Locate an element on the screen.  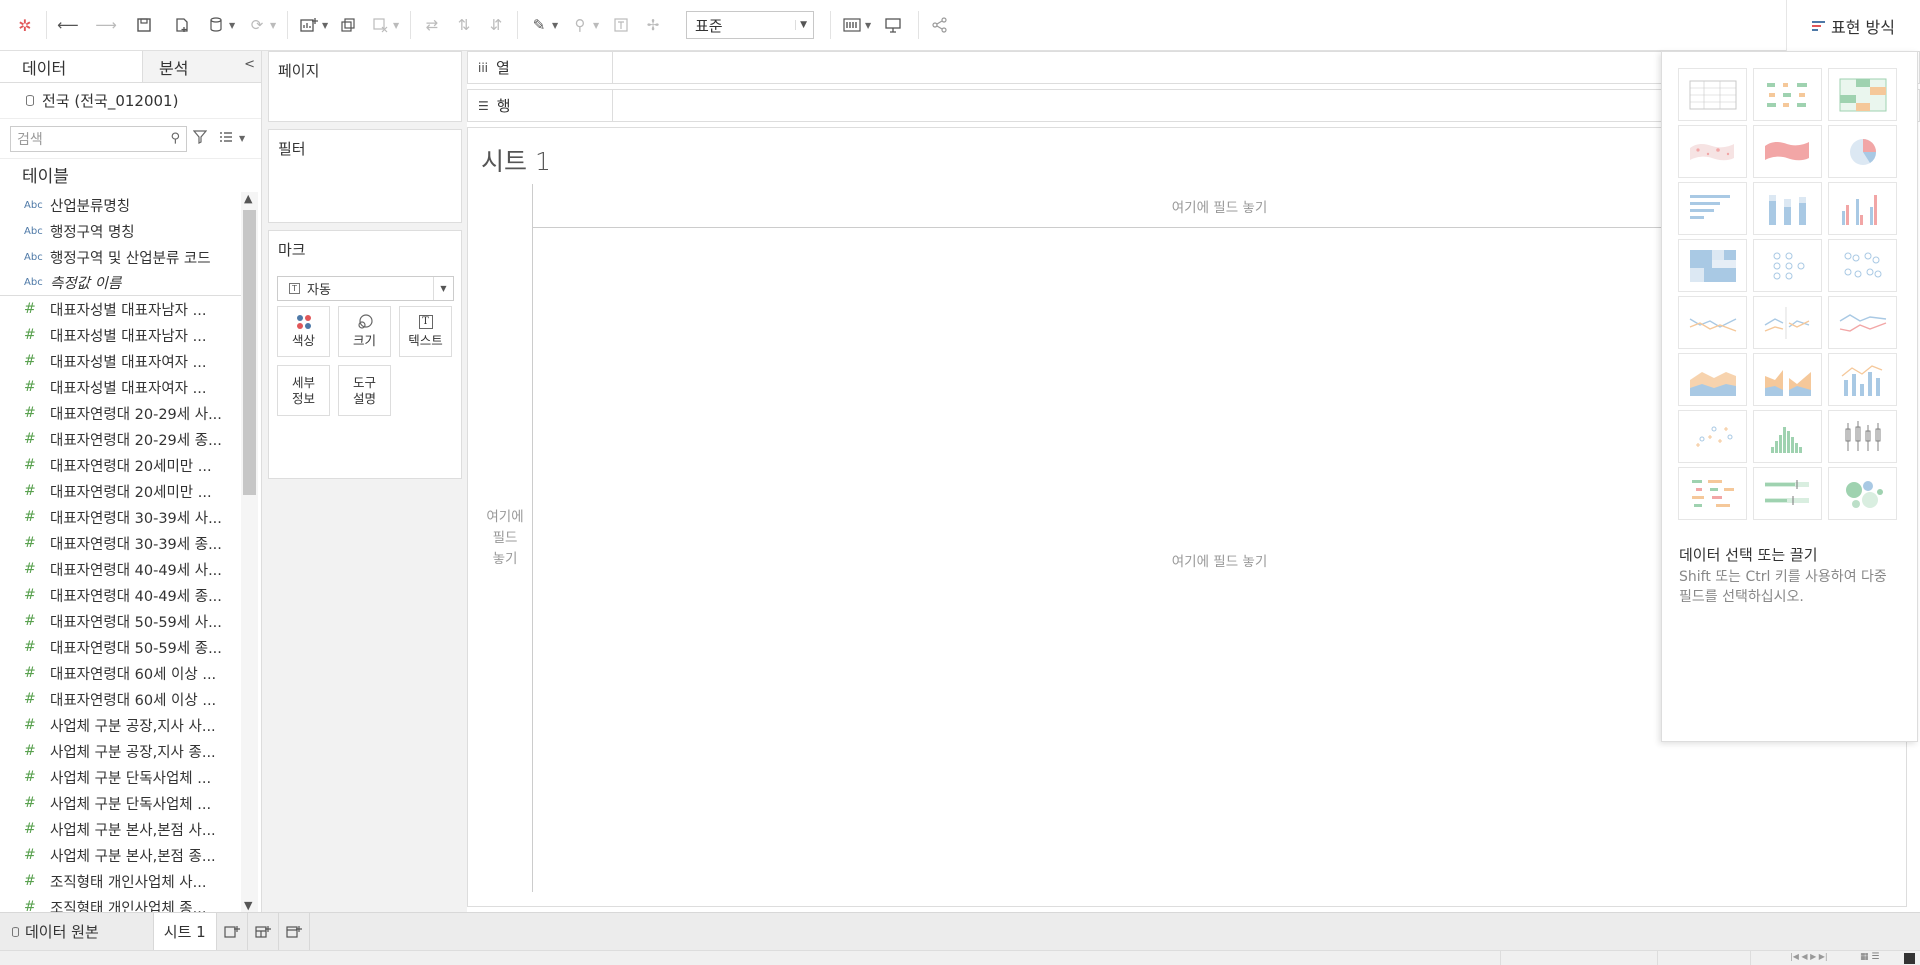
tab-analysis: 분석 < is located at coordinates (202, 66).